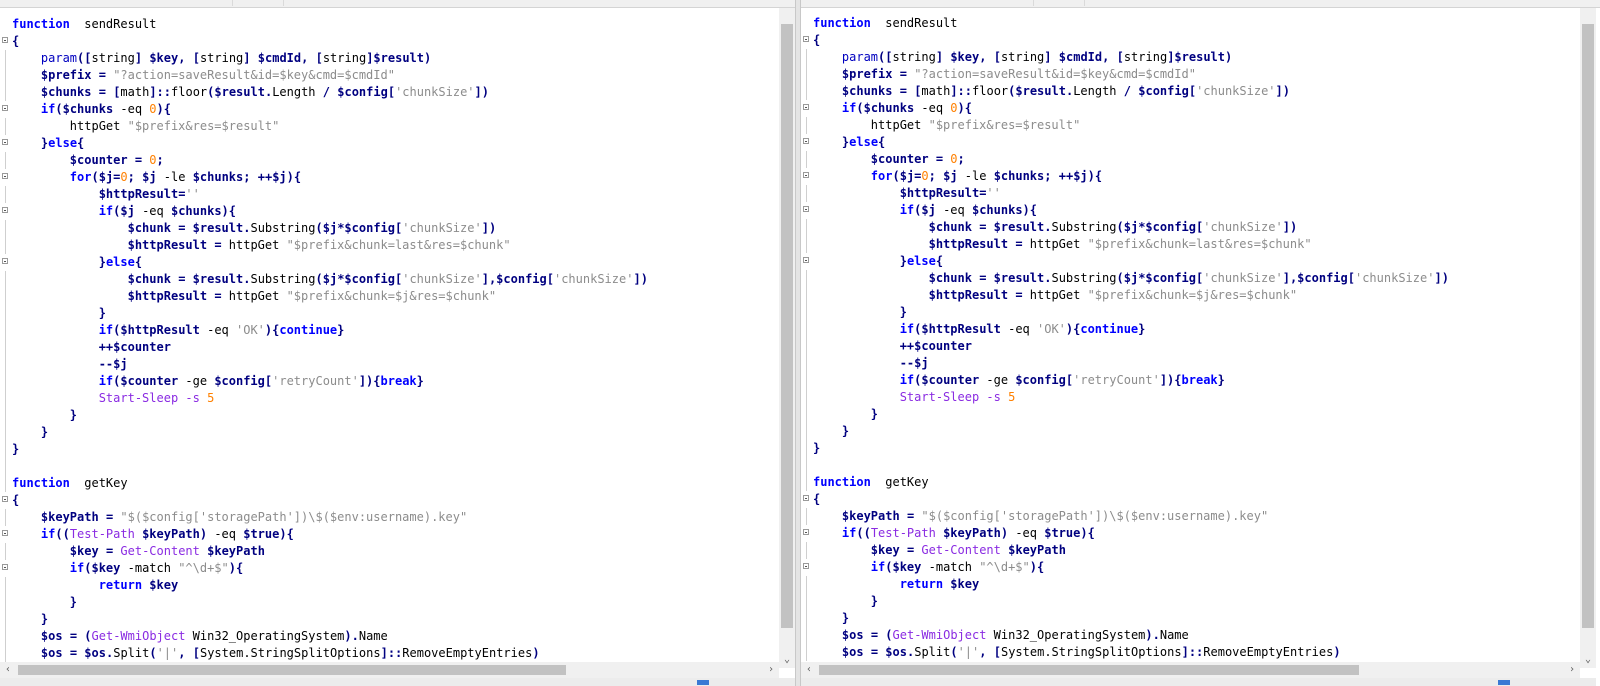 Image resolution: width=1600 pixels, height=686 pixels. Describe the element at coordinates (1337, 652) in the screenshot. I see `code-token: )` at that location.